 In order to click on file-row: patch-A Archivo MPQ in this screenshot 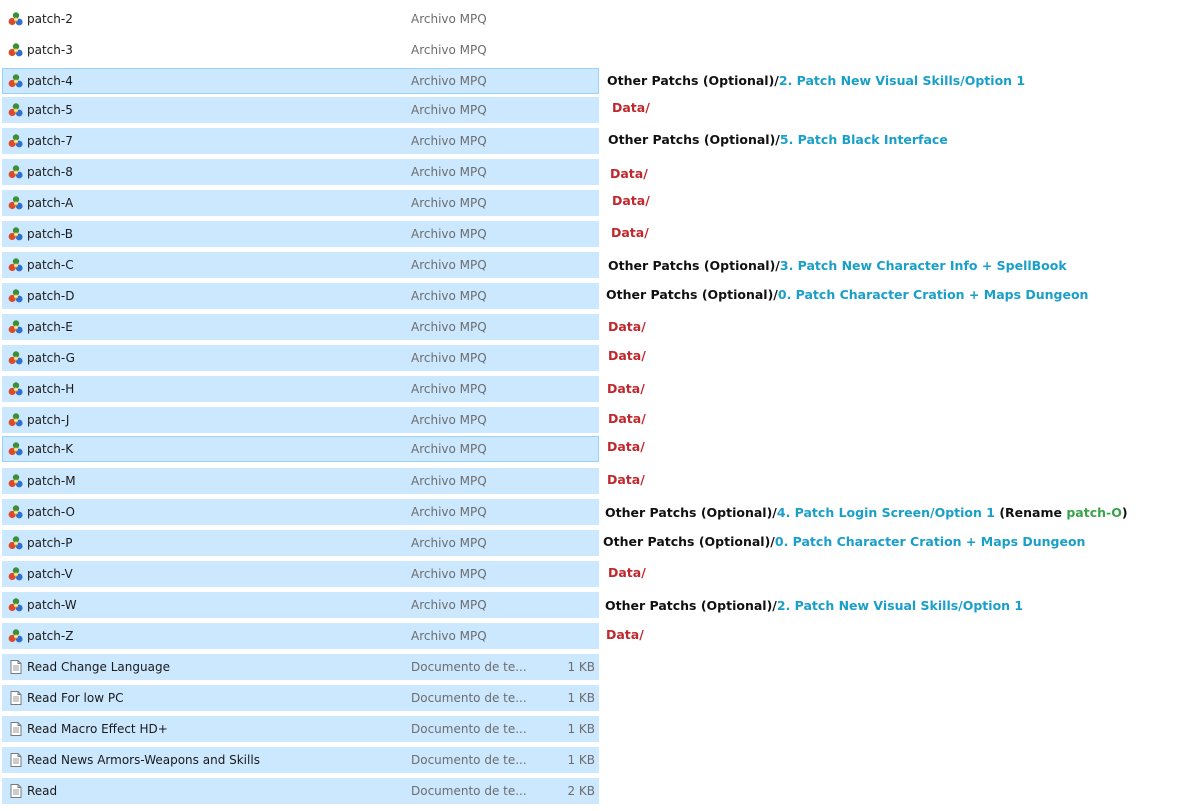, I will do `click(300, 203)`.